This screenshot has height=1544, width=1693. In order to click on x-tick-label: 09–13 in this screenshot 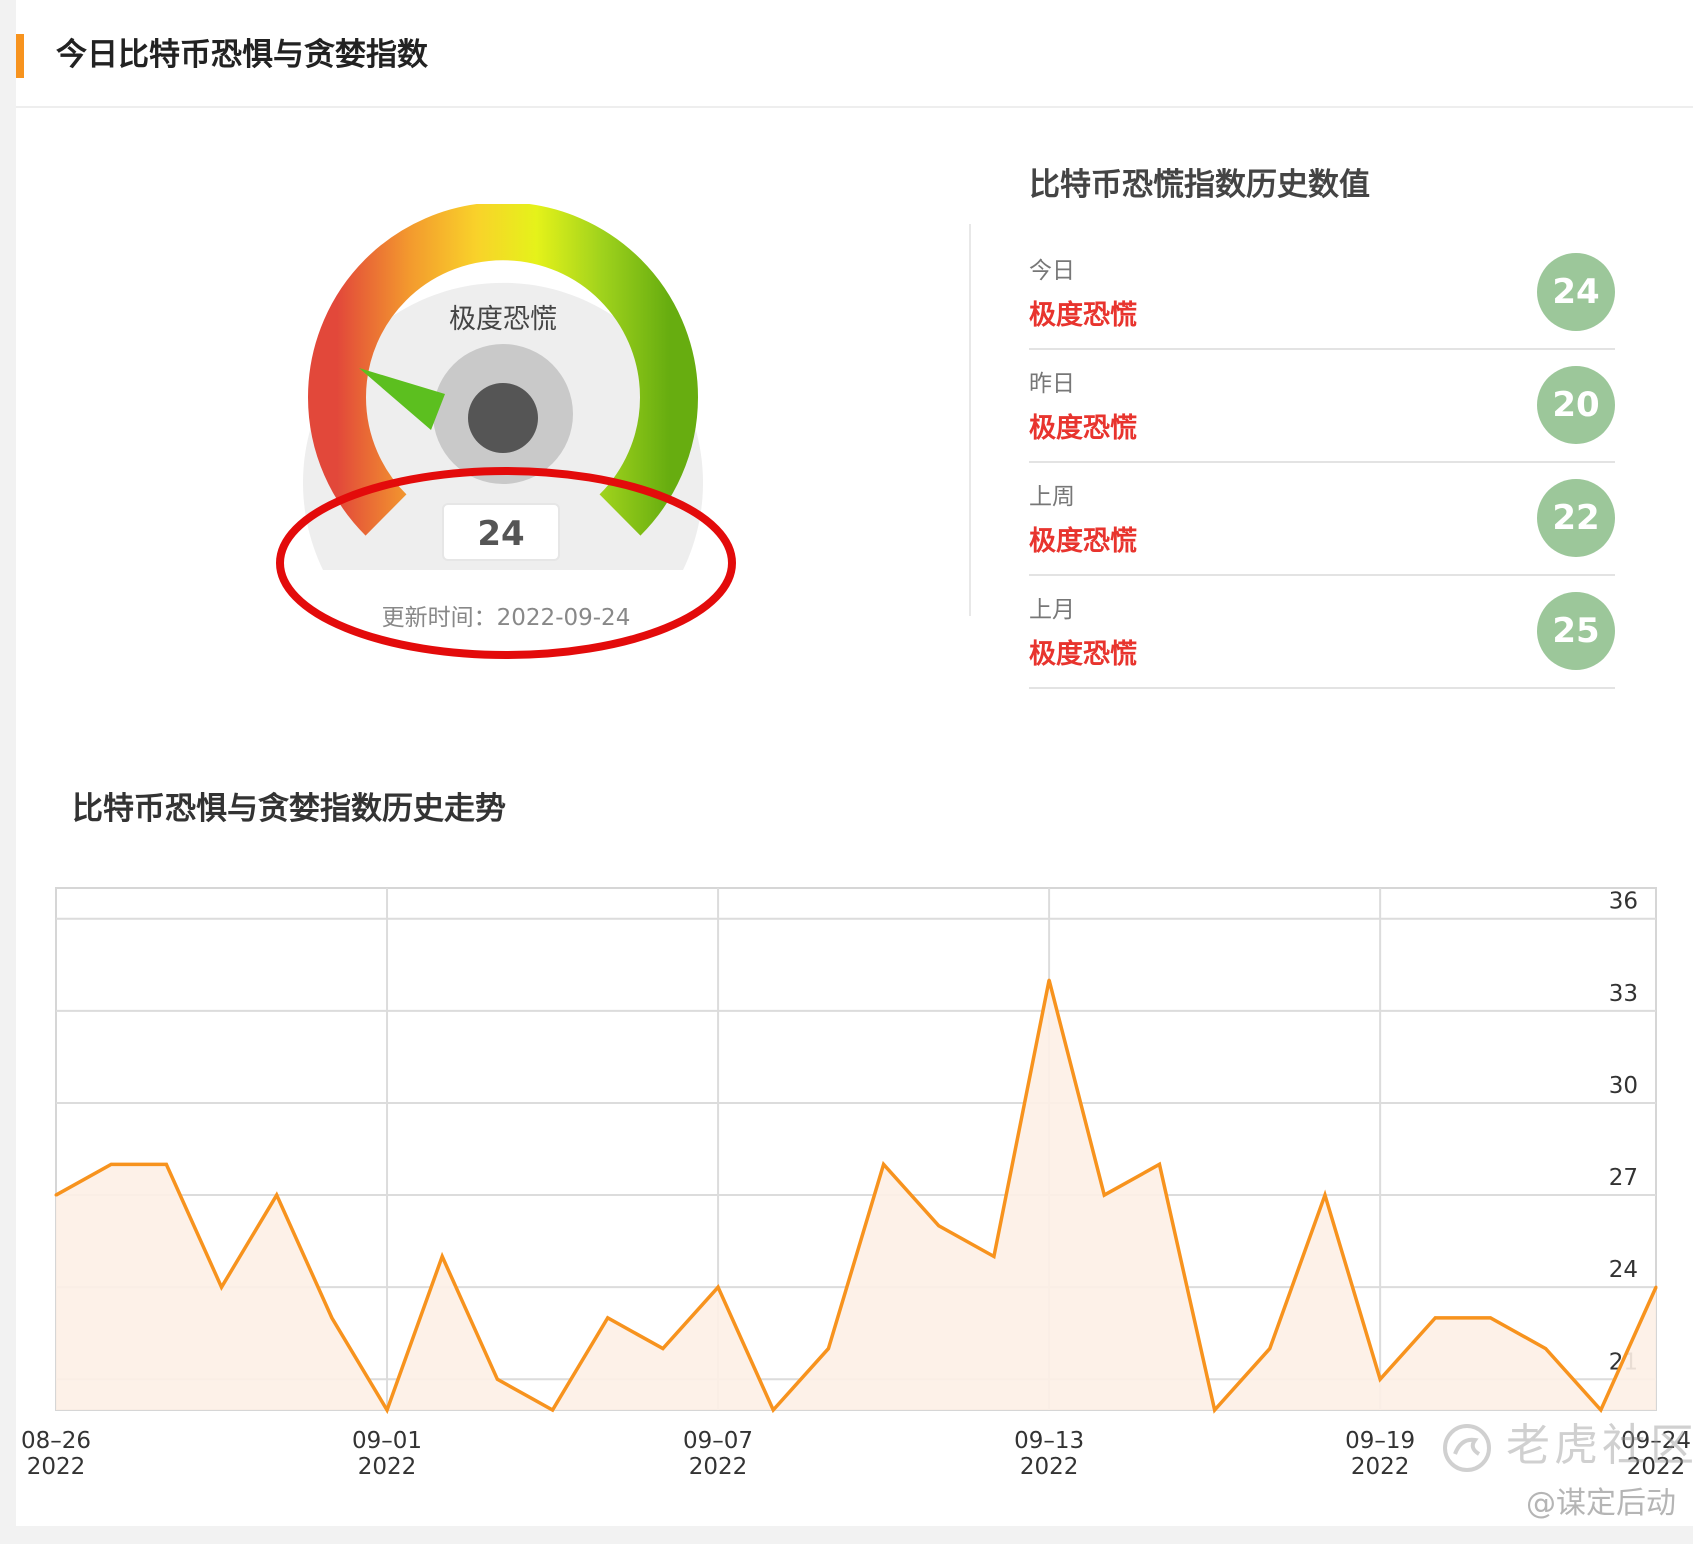, I will do `click(1049, 1441)`.